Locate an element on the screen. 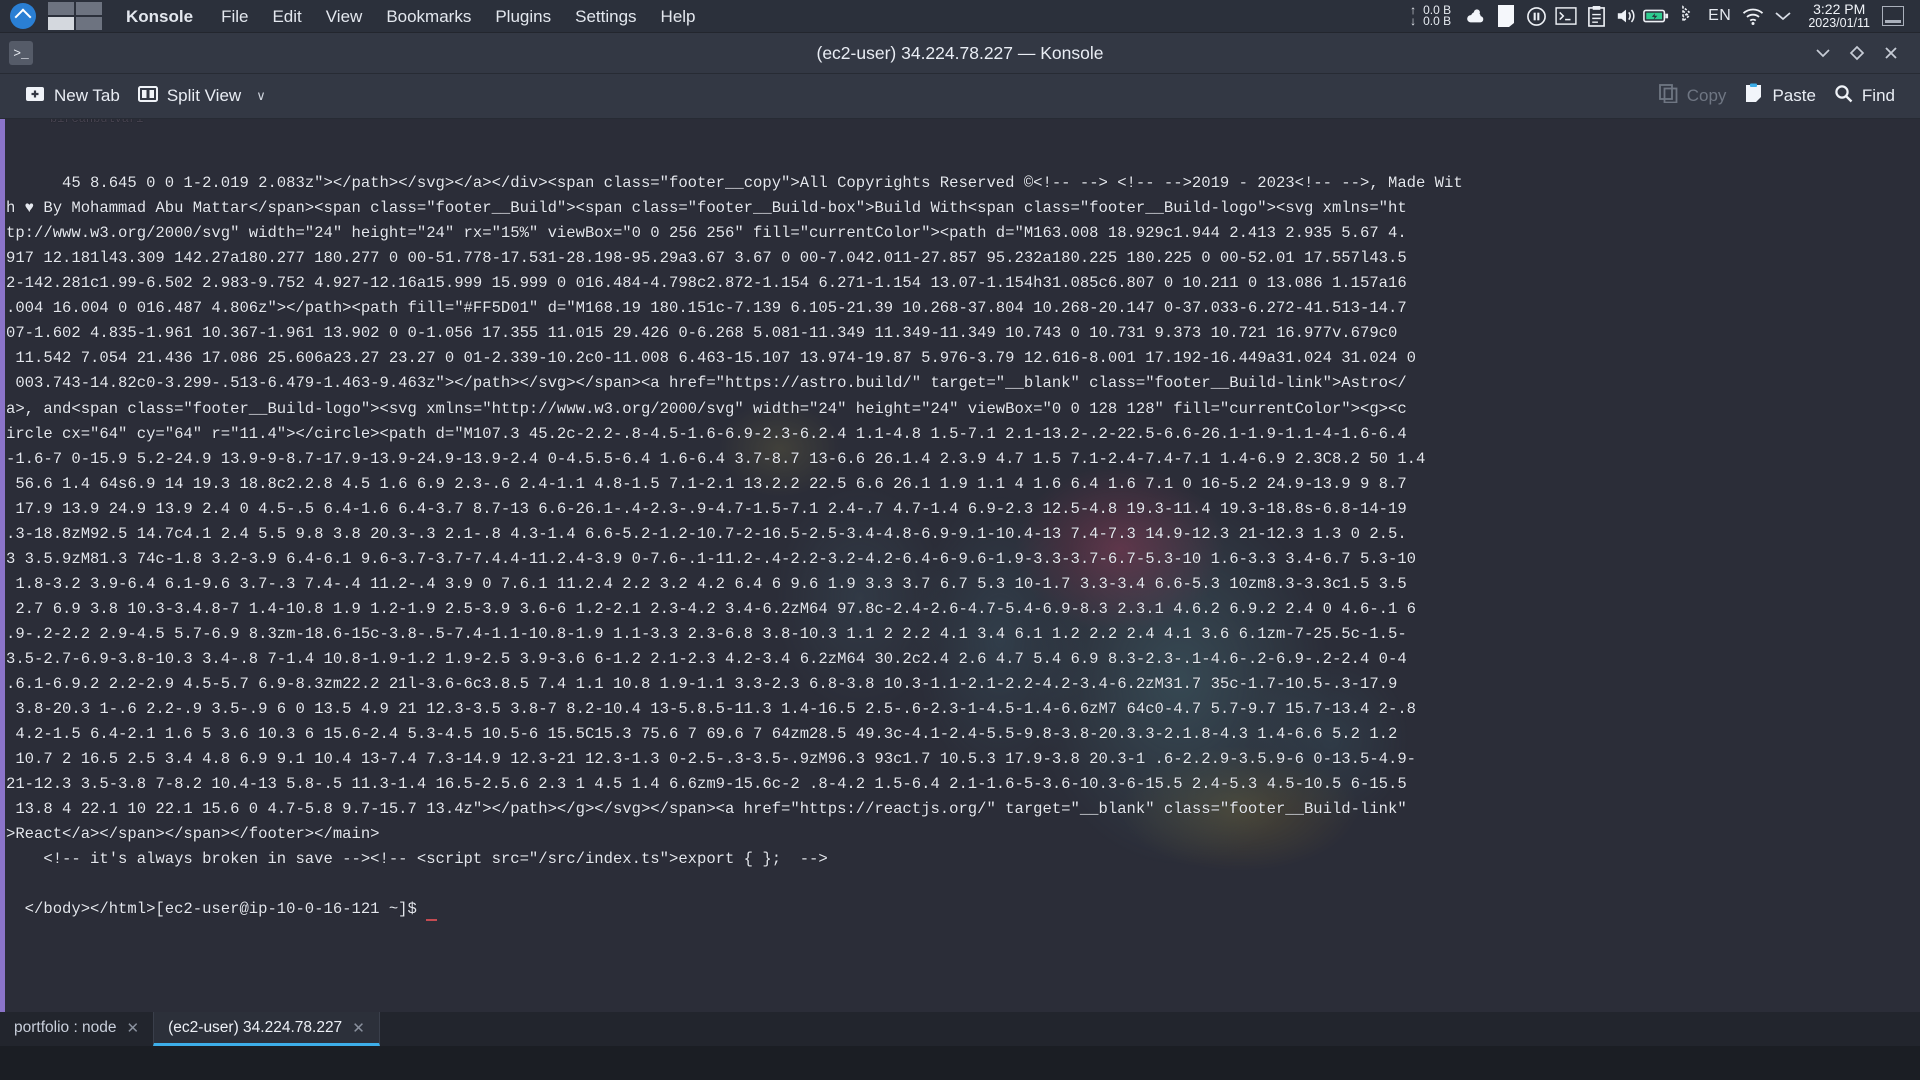 The image size is (1920, 1080). clock-date: 2023/01/11 is located at coordinates (1839, 23).